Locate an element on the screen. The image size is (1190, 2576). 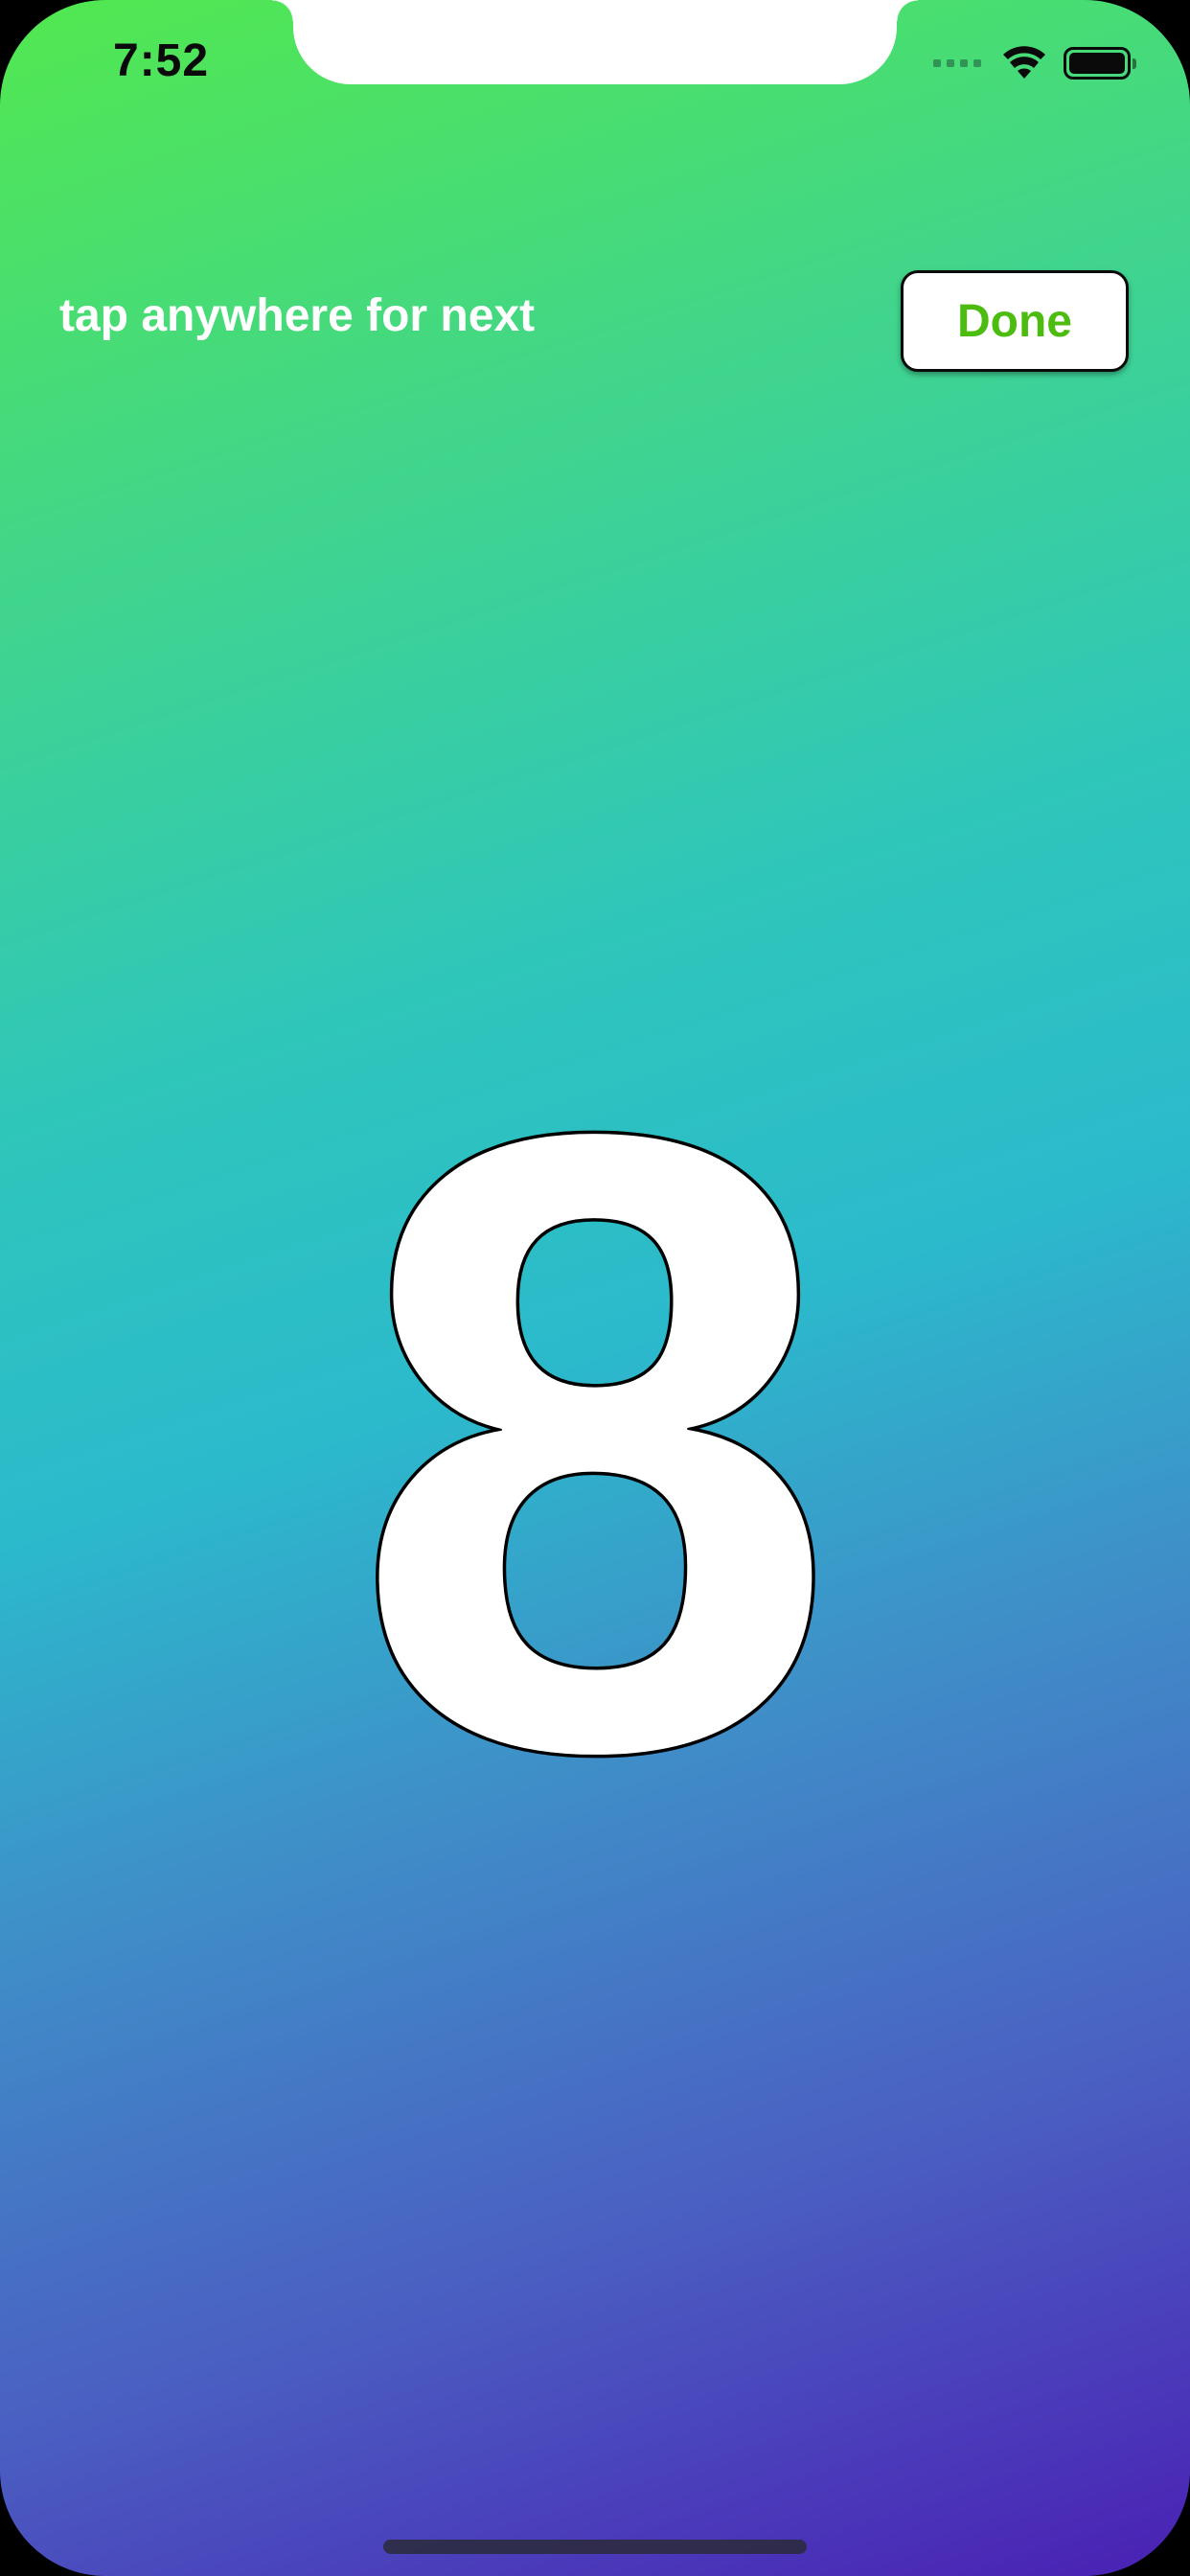
home-indicator is located at coordinates (595, 2547).